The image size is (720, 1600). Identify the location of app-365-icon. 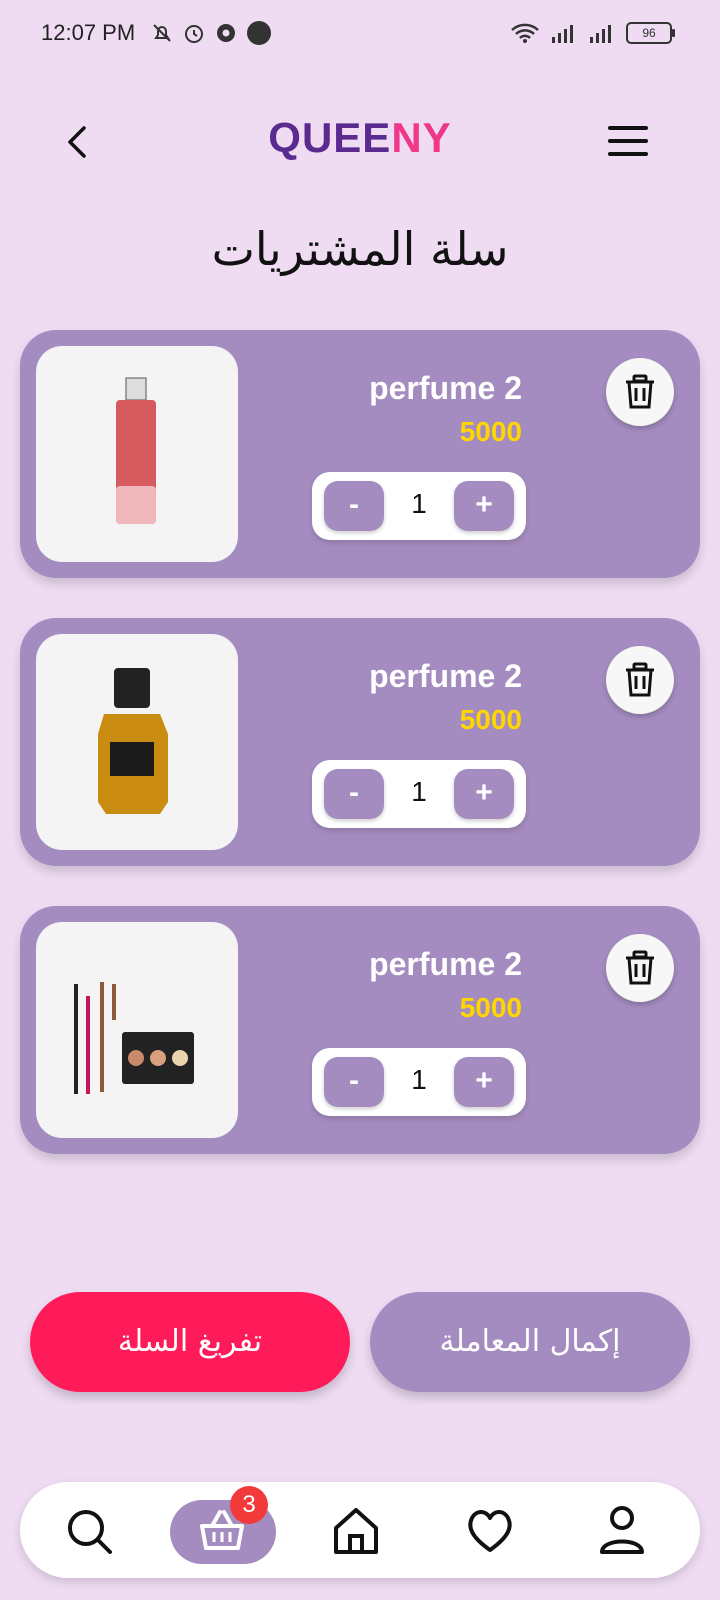
(259, 33).